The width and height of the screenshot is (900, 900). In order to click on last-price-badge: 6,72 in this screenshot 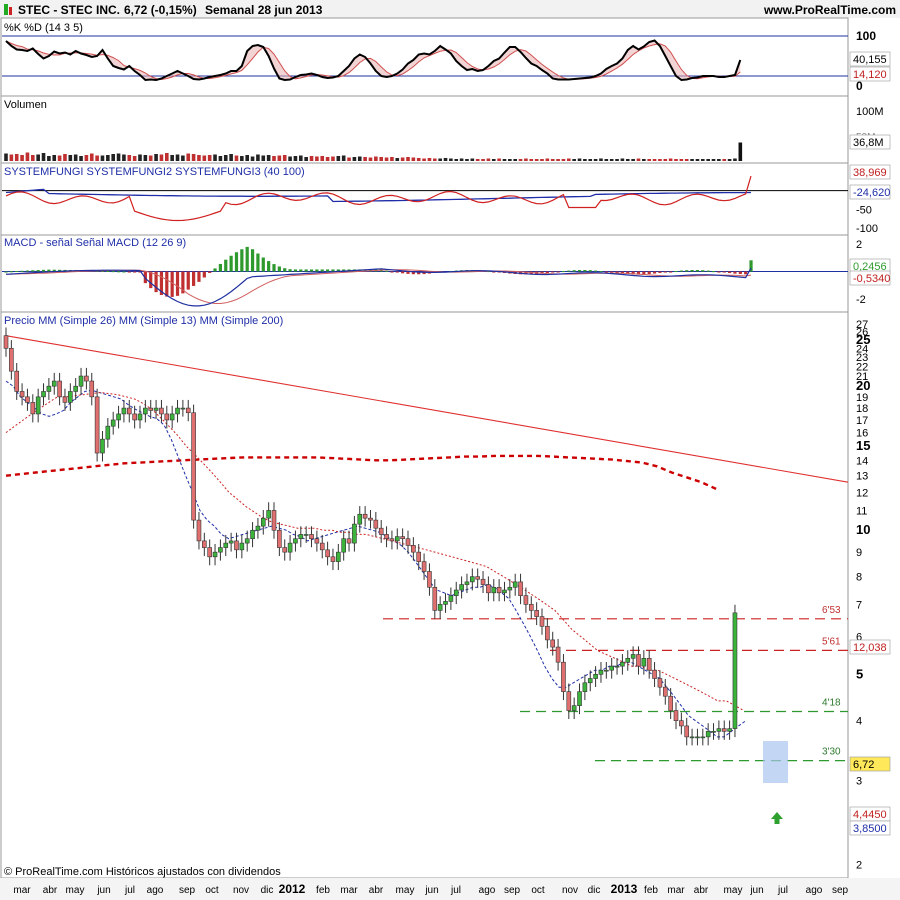, I will do `click(863, 765)`.